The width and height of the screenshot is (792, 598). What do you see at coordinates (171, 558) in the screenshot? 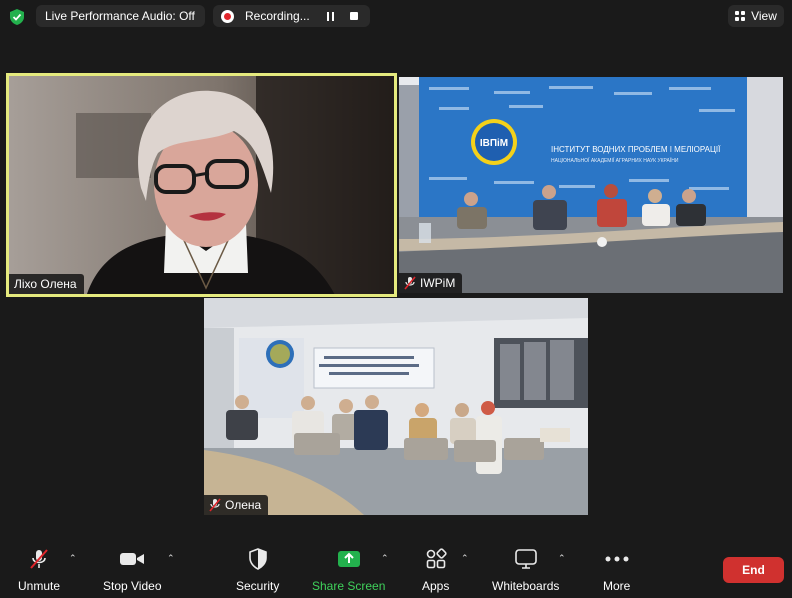
I see `video-options-chevron-icon: ⌃` at bounding box center [171, 558].